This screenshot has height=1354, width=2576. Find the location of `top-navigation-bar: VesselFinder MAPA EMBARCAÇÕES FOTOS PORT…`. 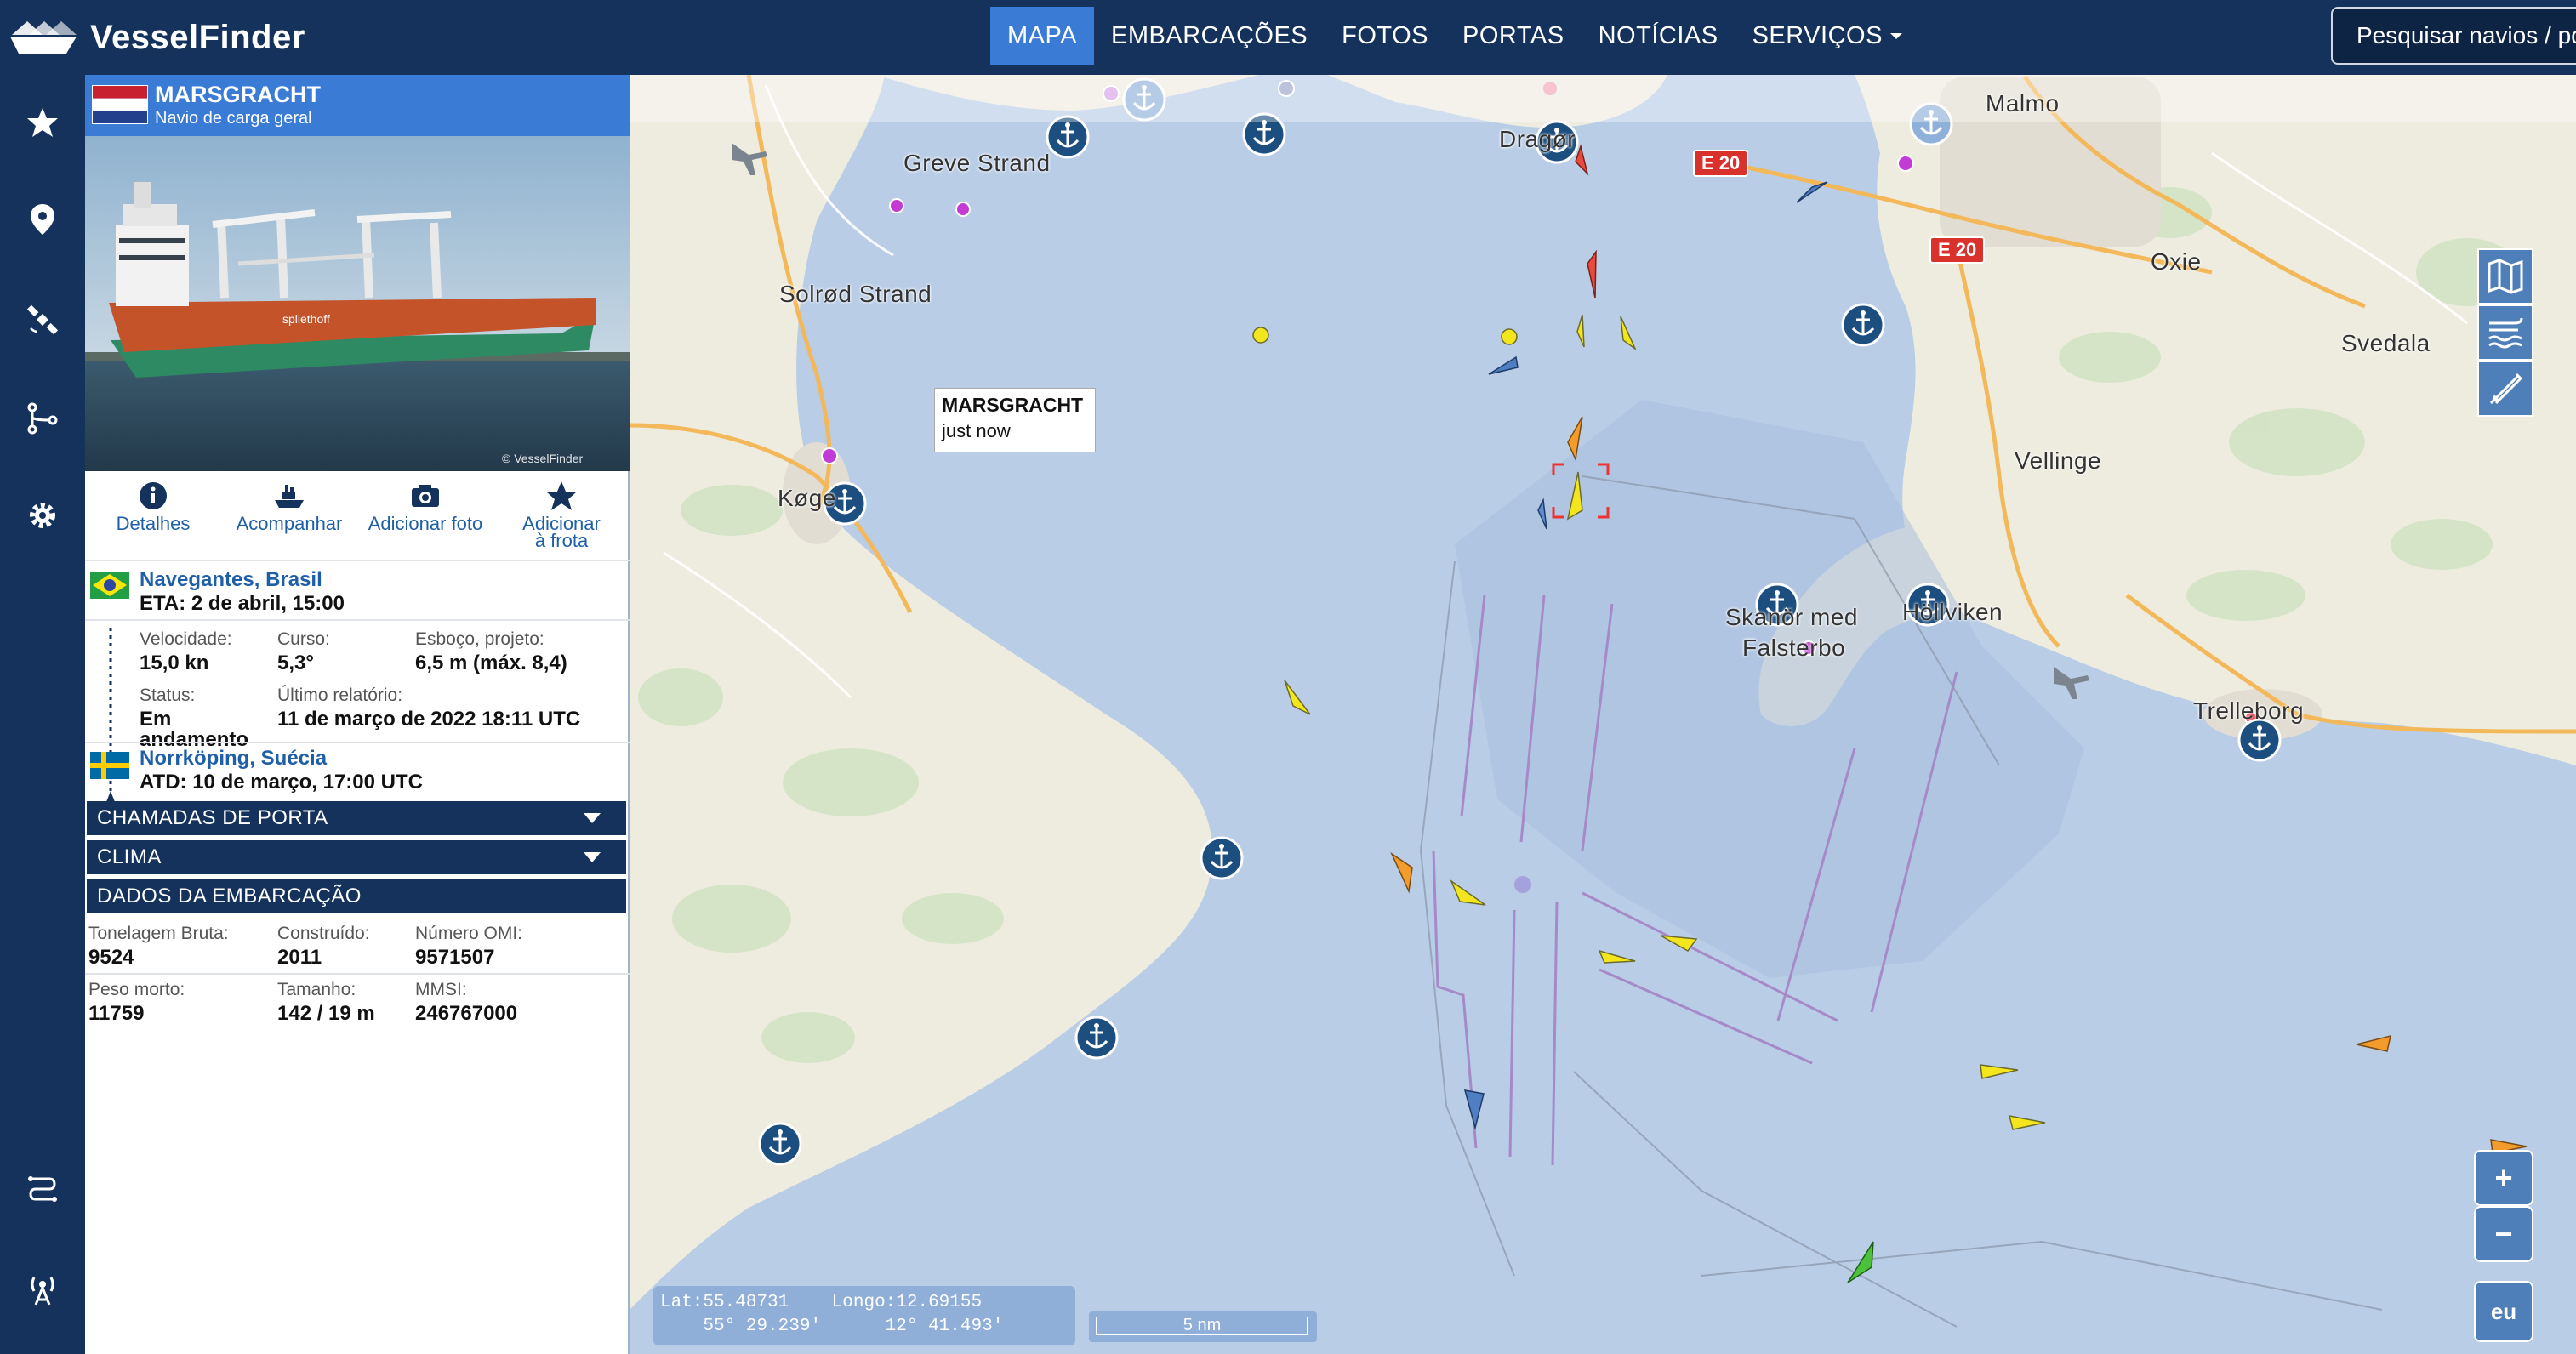

top-navigation-bar: VesselFinder MAPA EMBARCAÇÕES FOTOS PORT… is located at coordinates (1288, 38).